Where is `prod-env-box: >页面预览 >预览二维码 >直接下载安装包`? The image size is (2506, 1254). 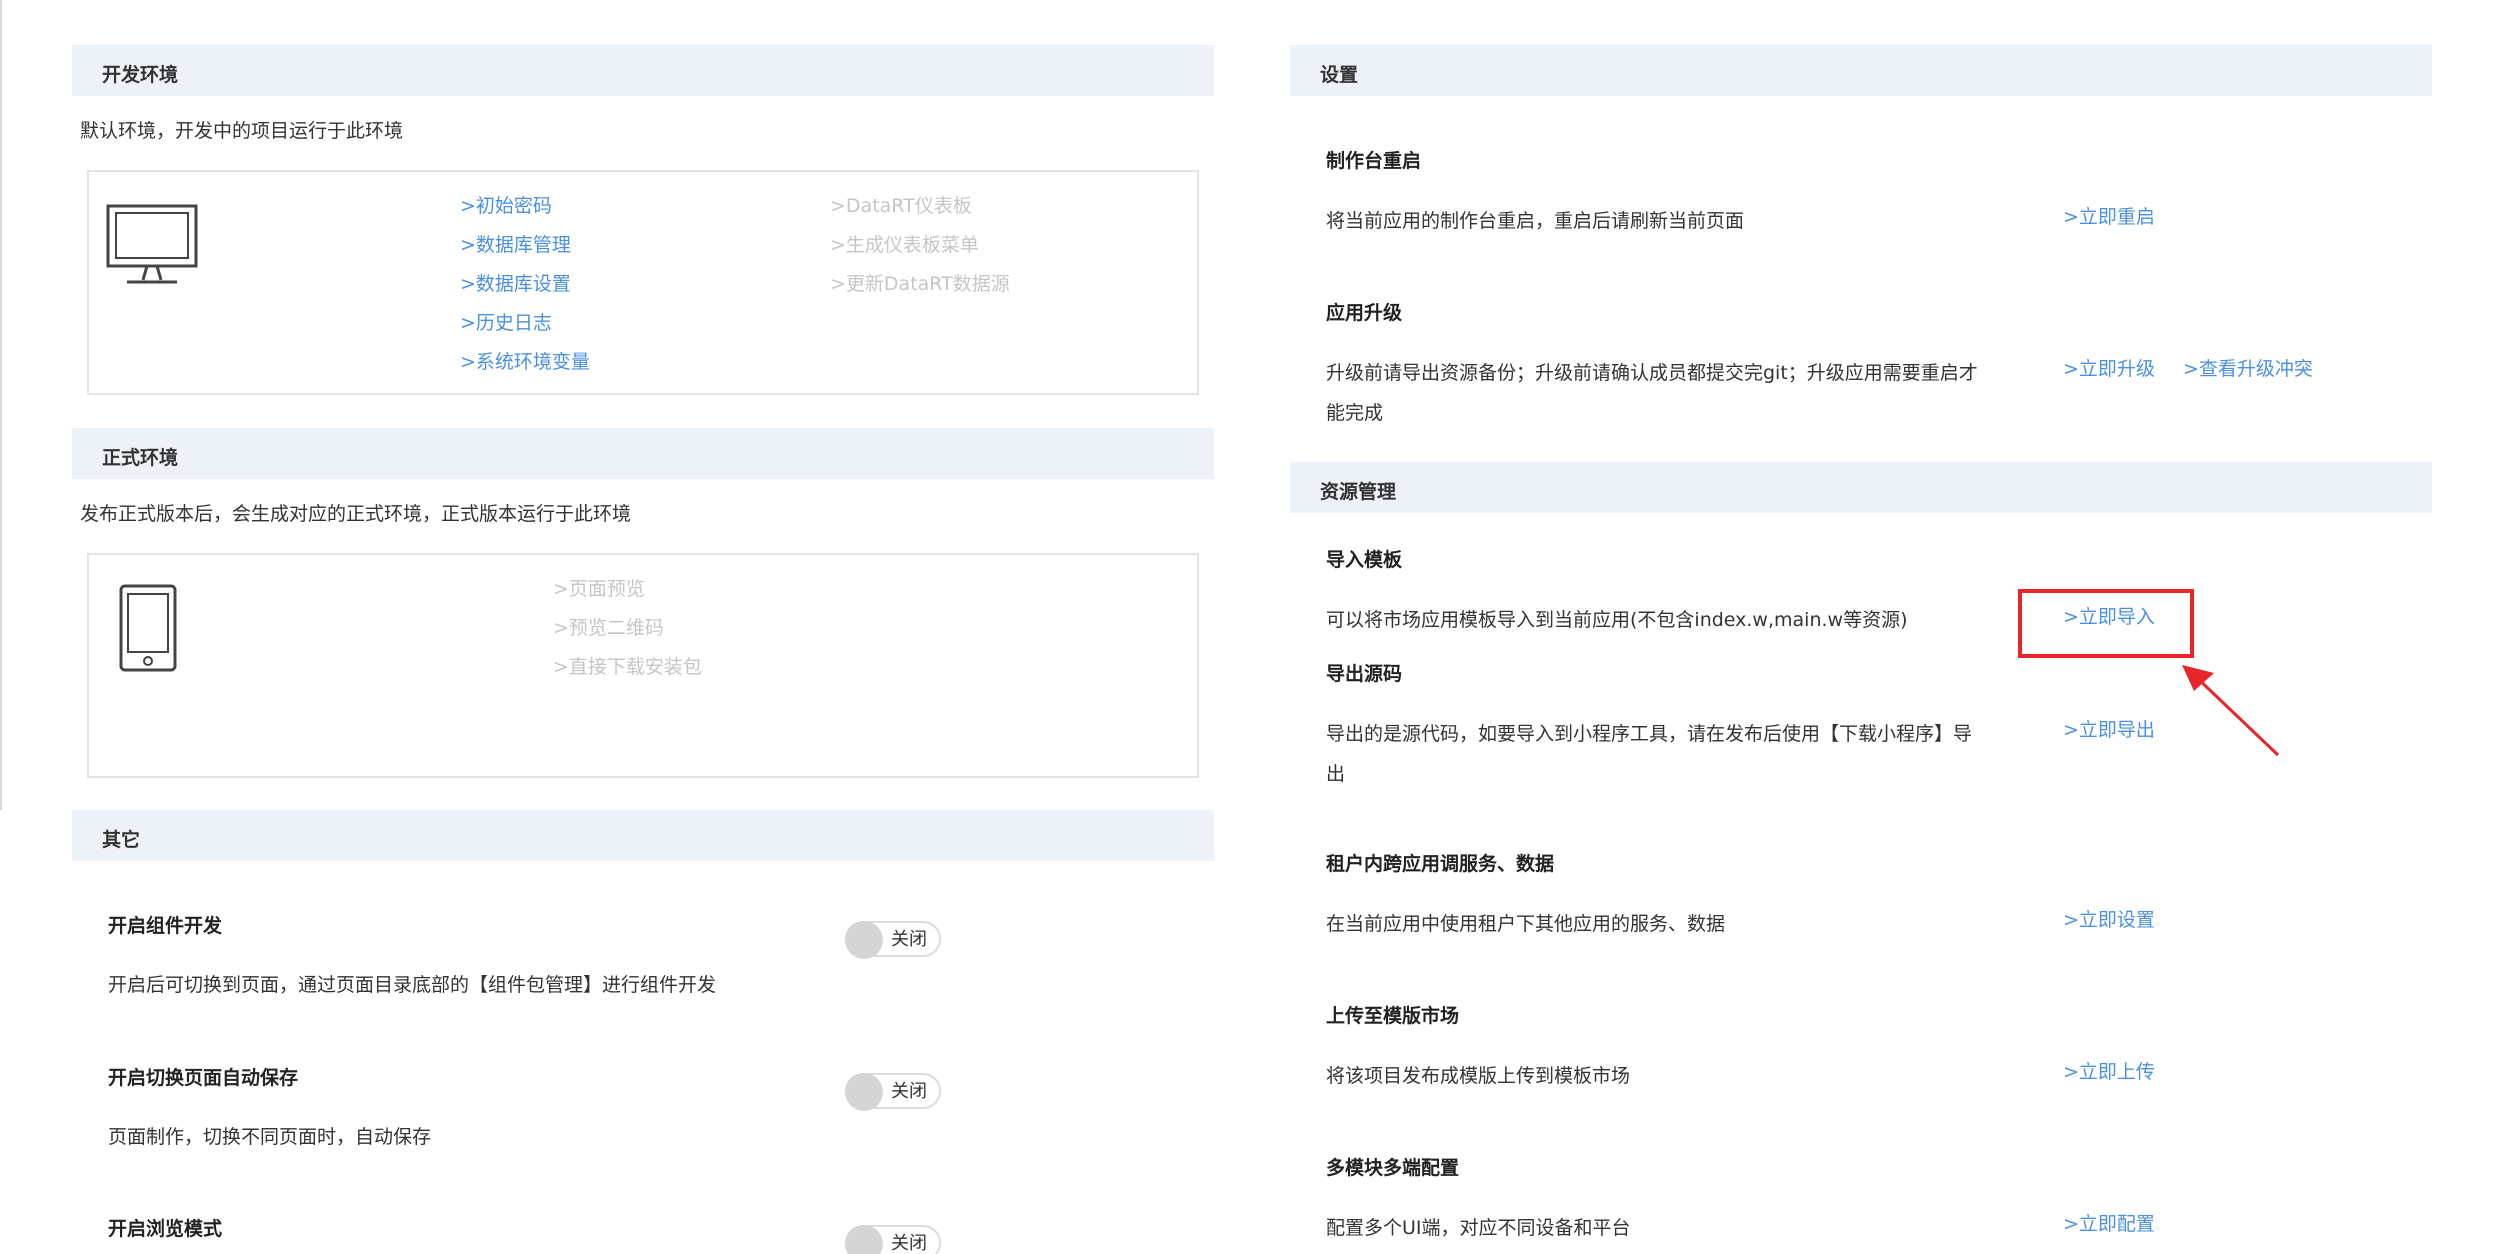 prod-env-box: >页面预览 >预览二维码 >直接下载安装包 is located at coordinates (643, 665).